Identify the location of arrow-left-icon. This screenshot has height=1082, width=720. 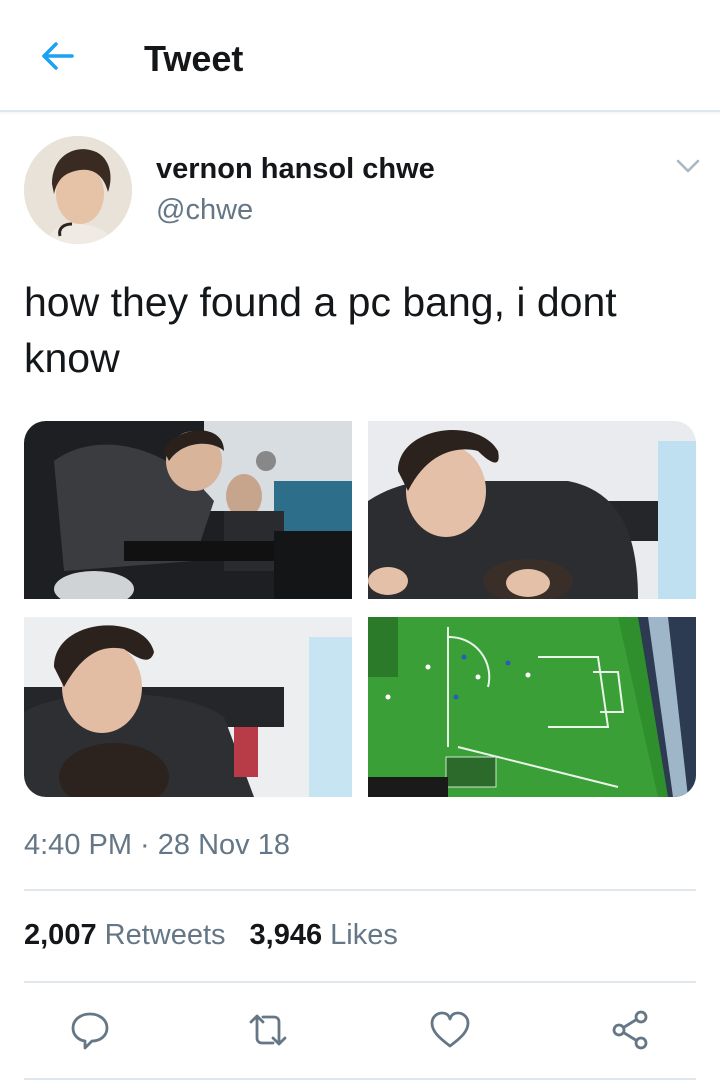
(58, 56).